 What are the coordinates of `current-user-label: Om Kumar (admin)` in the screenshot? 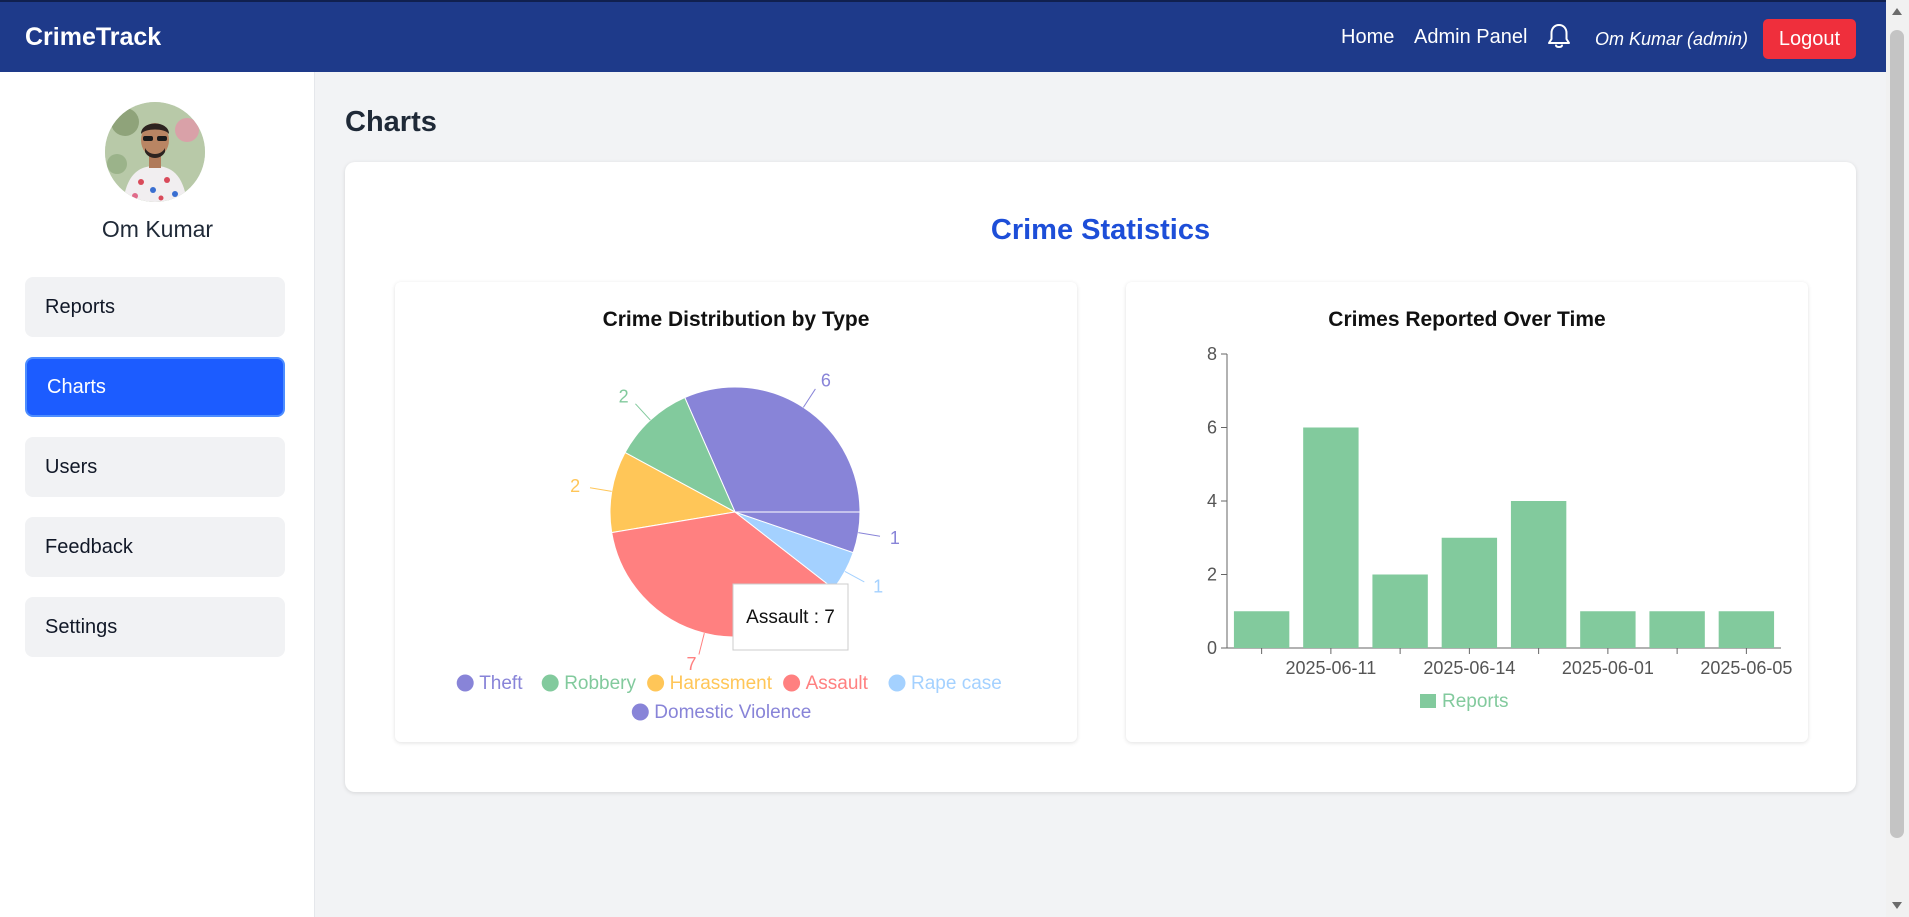 It's located at (1672, 39).